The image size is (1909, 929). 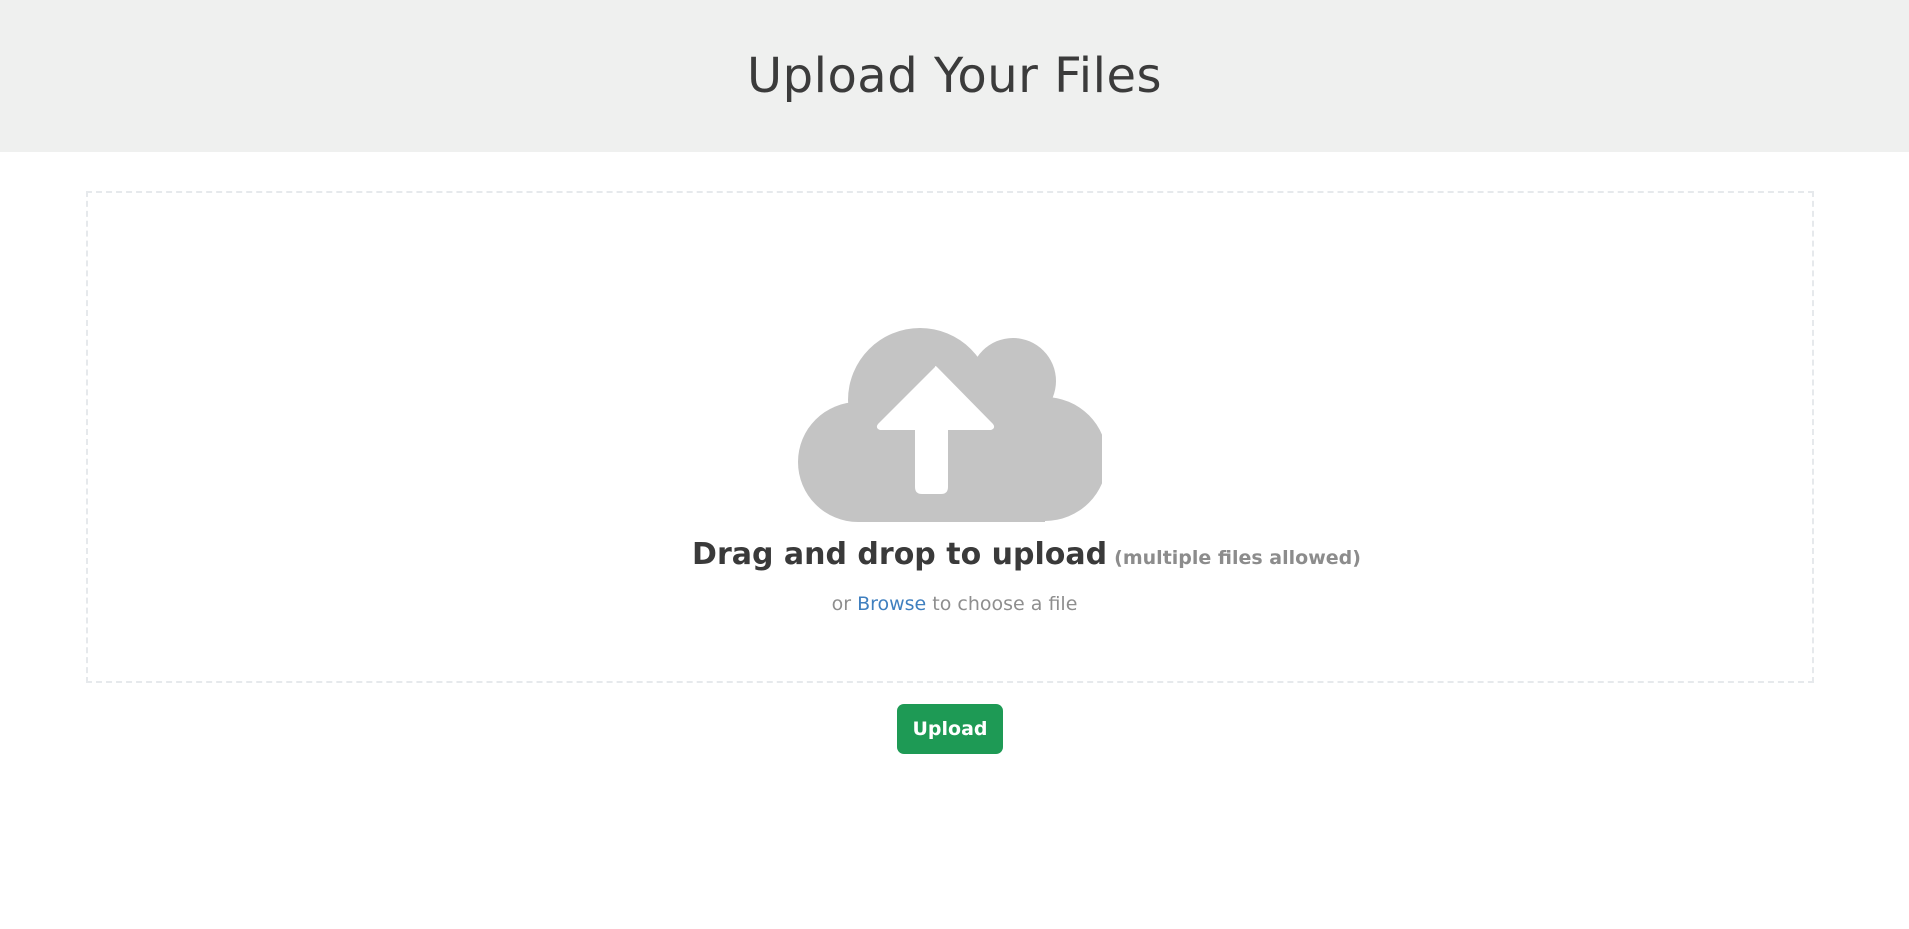 What do you see at coordinates (1237, 558) in the screenshot?
I see `drop-hint: (multiple files allowed)` at bounding box center [1237, 558].